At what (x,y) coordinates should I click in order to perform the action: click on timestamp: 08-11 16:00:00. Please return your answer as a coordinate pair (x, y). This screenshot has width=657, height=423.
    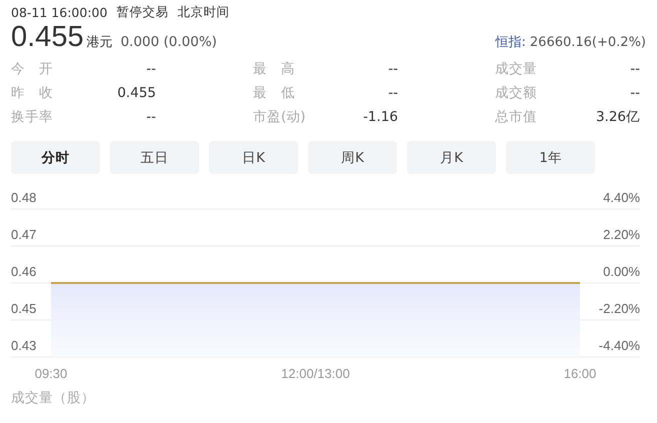
    Looking at the image, I should click on (59, 12).